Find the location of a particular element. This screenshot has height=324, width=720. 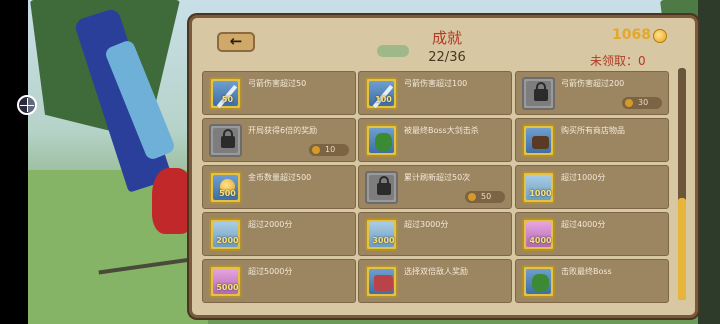

score-pink-icon: 4000 is located at coordinates (538, 234).